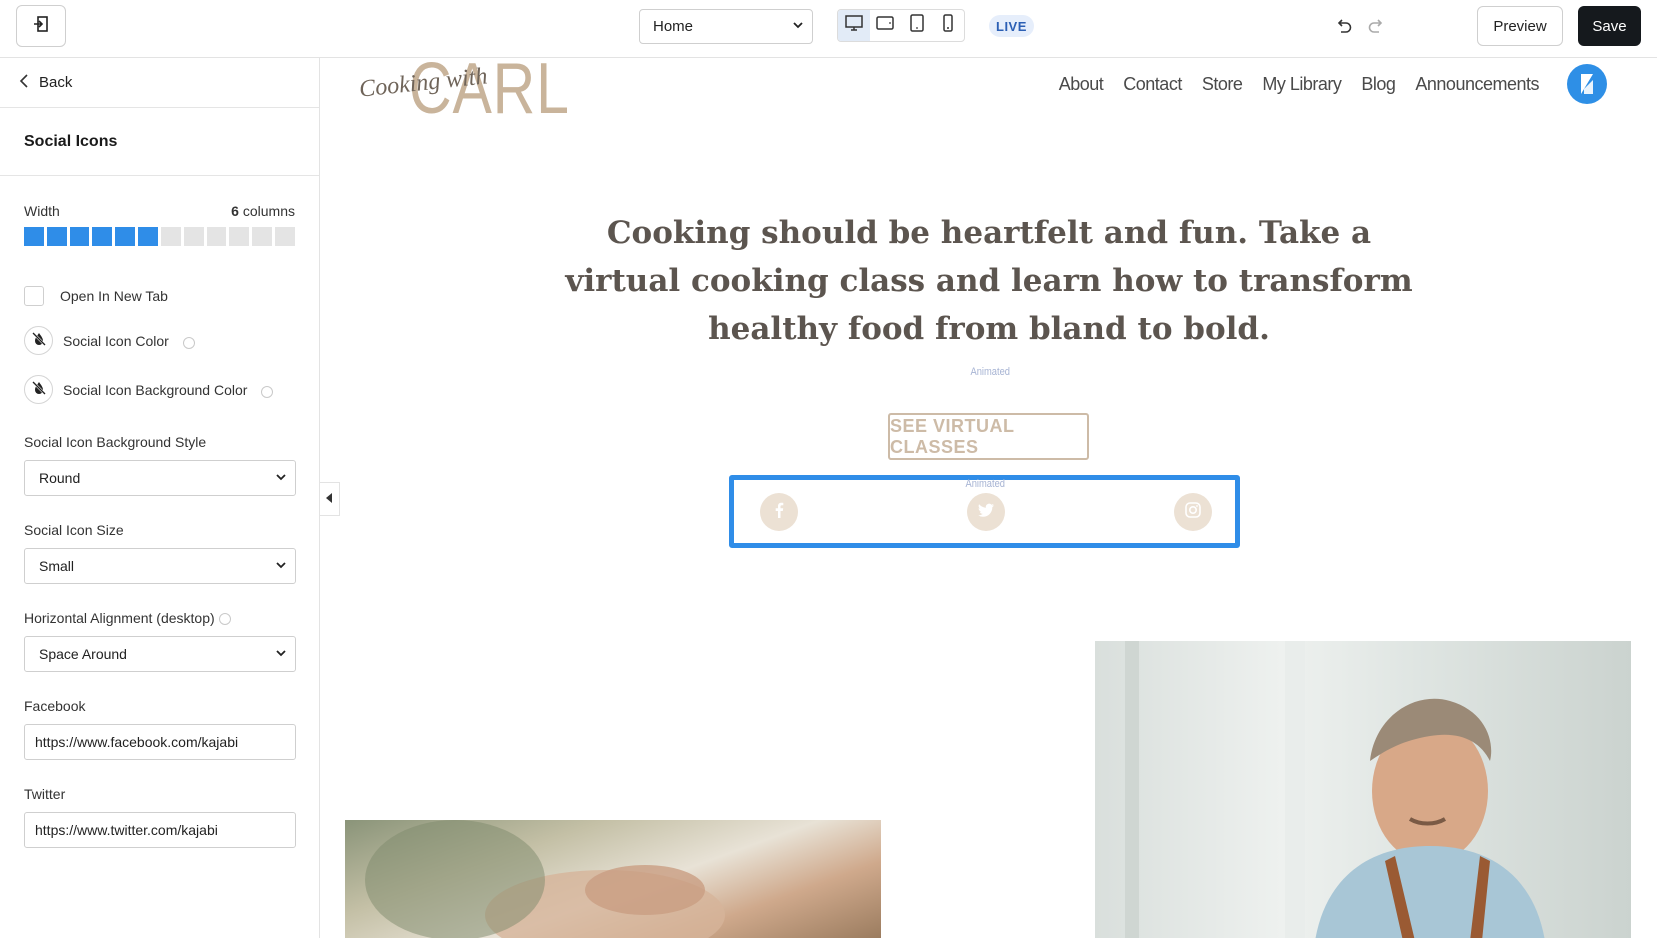 This screenshot has width=1657, height=938. I want to click on site-nav-link: Store, so click(1222, 84).